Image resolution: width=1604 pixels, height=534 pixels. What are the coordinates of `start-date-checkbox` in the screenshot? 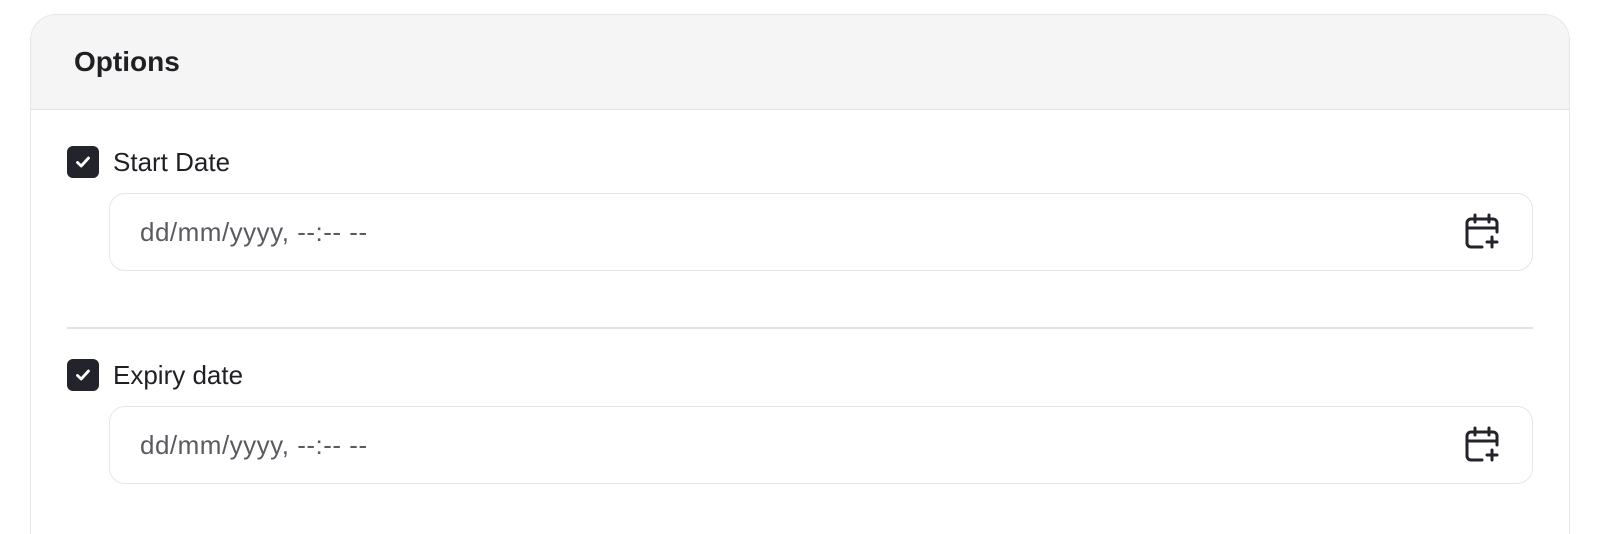 It's located at (83, 162).